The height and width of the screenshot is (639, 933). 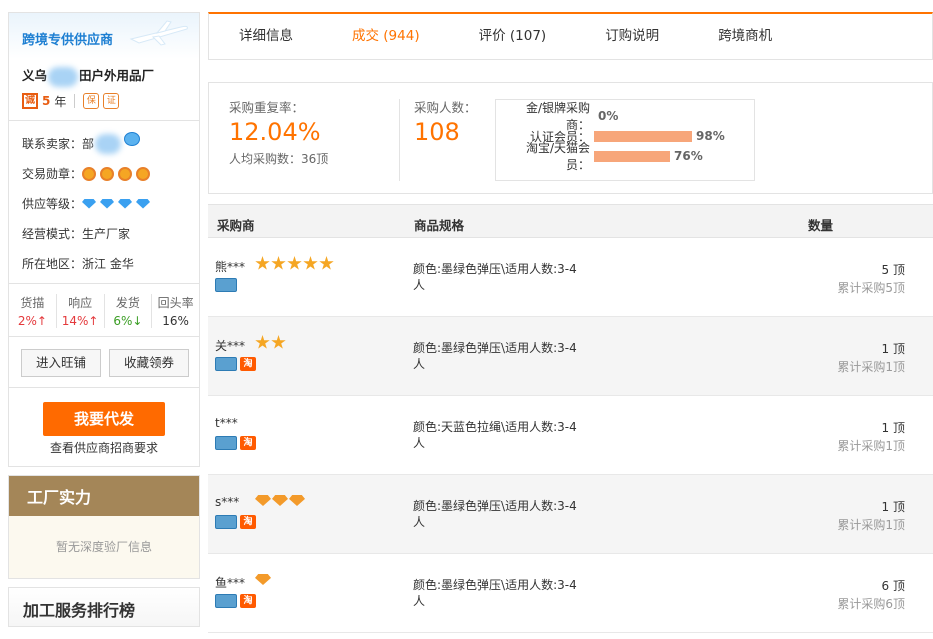 I want to click on buyer-distribution: 金/银牌采购商： 0% 认证会员： 98% 淘宝/天猫会员： 76%, so click(x=625, y=140).